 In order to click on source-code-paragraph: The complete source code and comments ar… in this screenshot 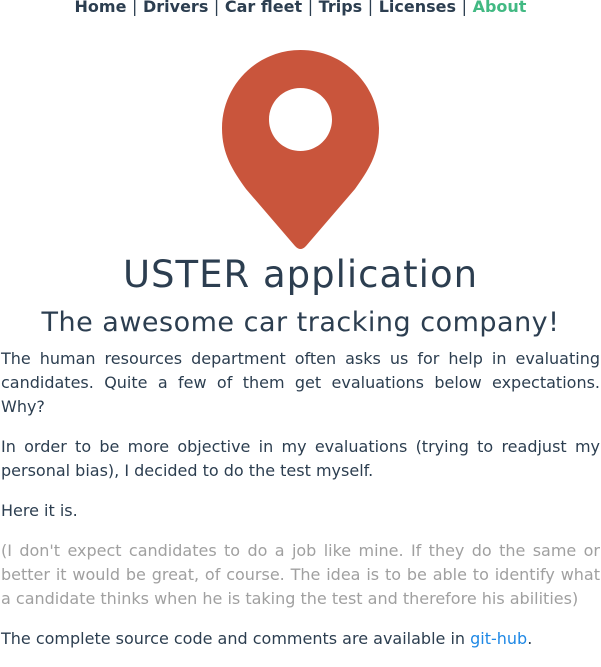, I will do `click(300, 639)`.